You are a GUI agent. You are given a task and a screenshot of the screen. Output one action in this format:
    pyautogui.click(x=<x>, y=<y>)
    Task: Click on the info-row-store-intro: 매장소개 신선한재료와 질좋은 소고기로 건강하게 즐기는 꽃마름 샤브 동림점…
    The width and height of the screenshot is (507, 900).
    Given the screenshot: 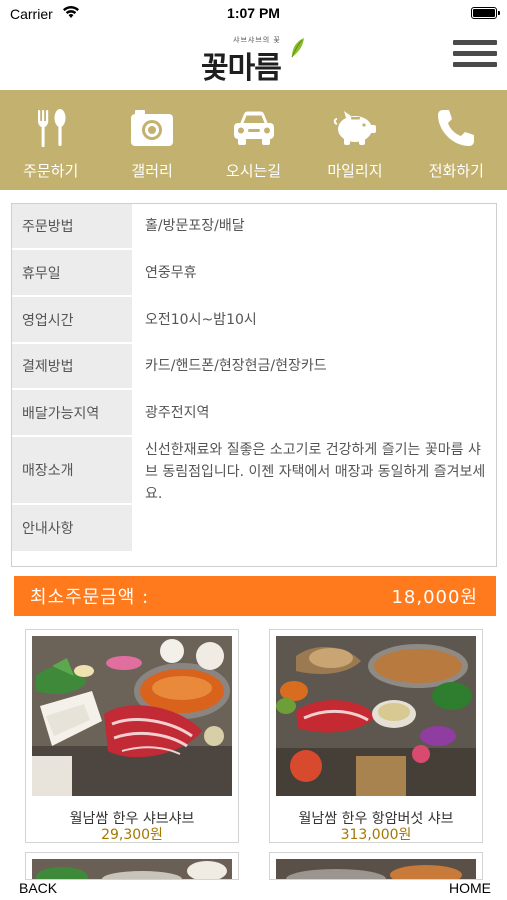 What is the action you would take?
    pyautogui.click(x=254, y=471)
    